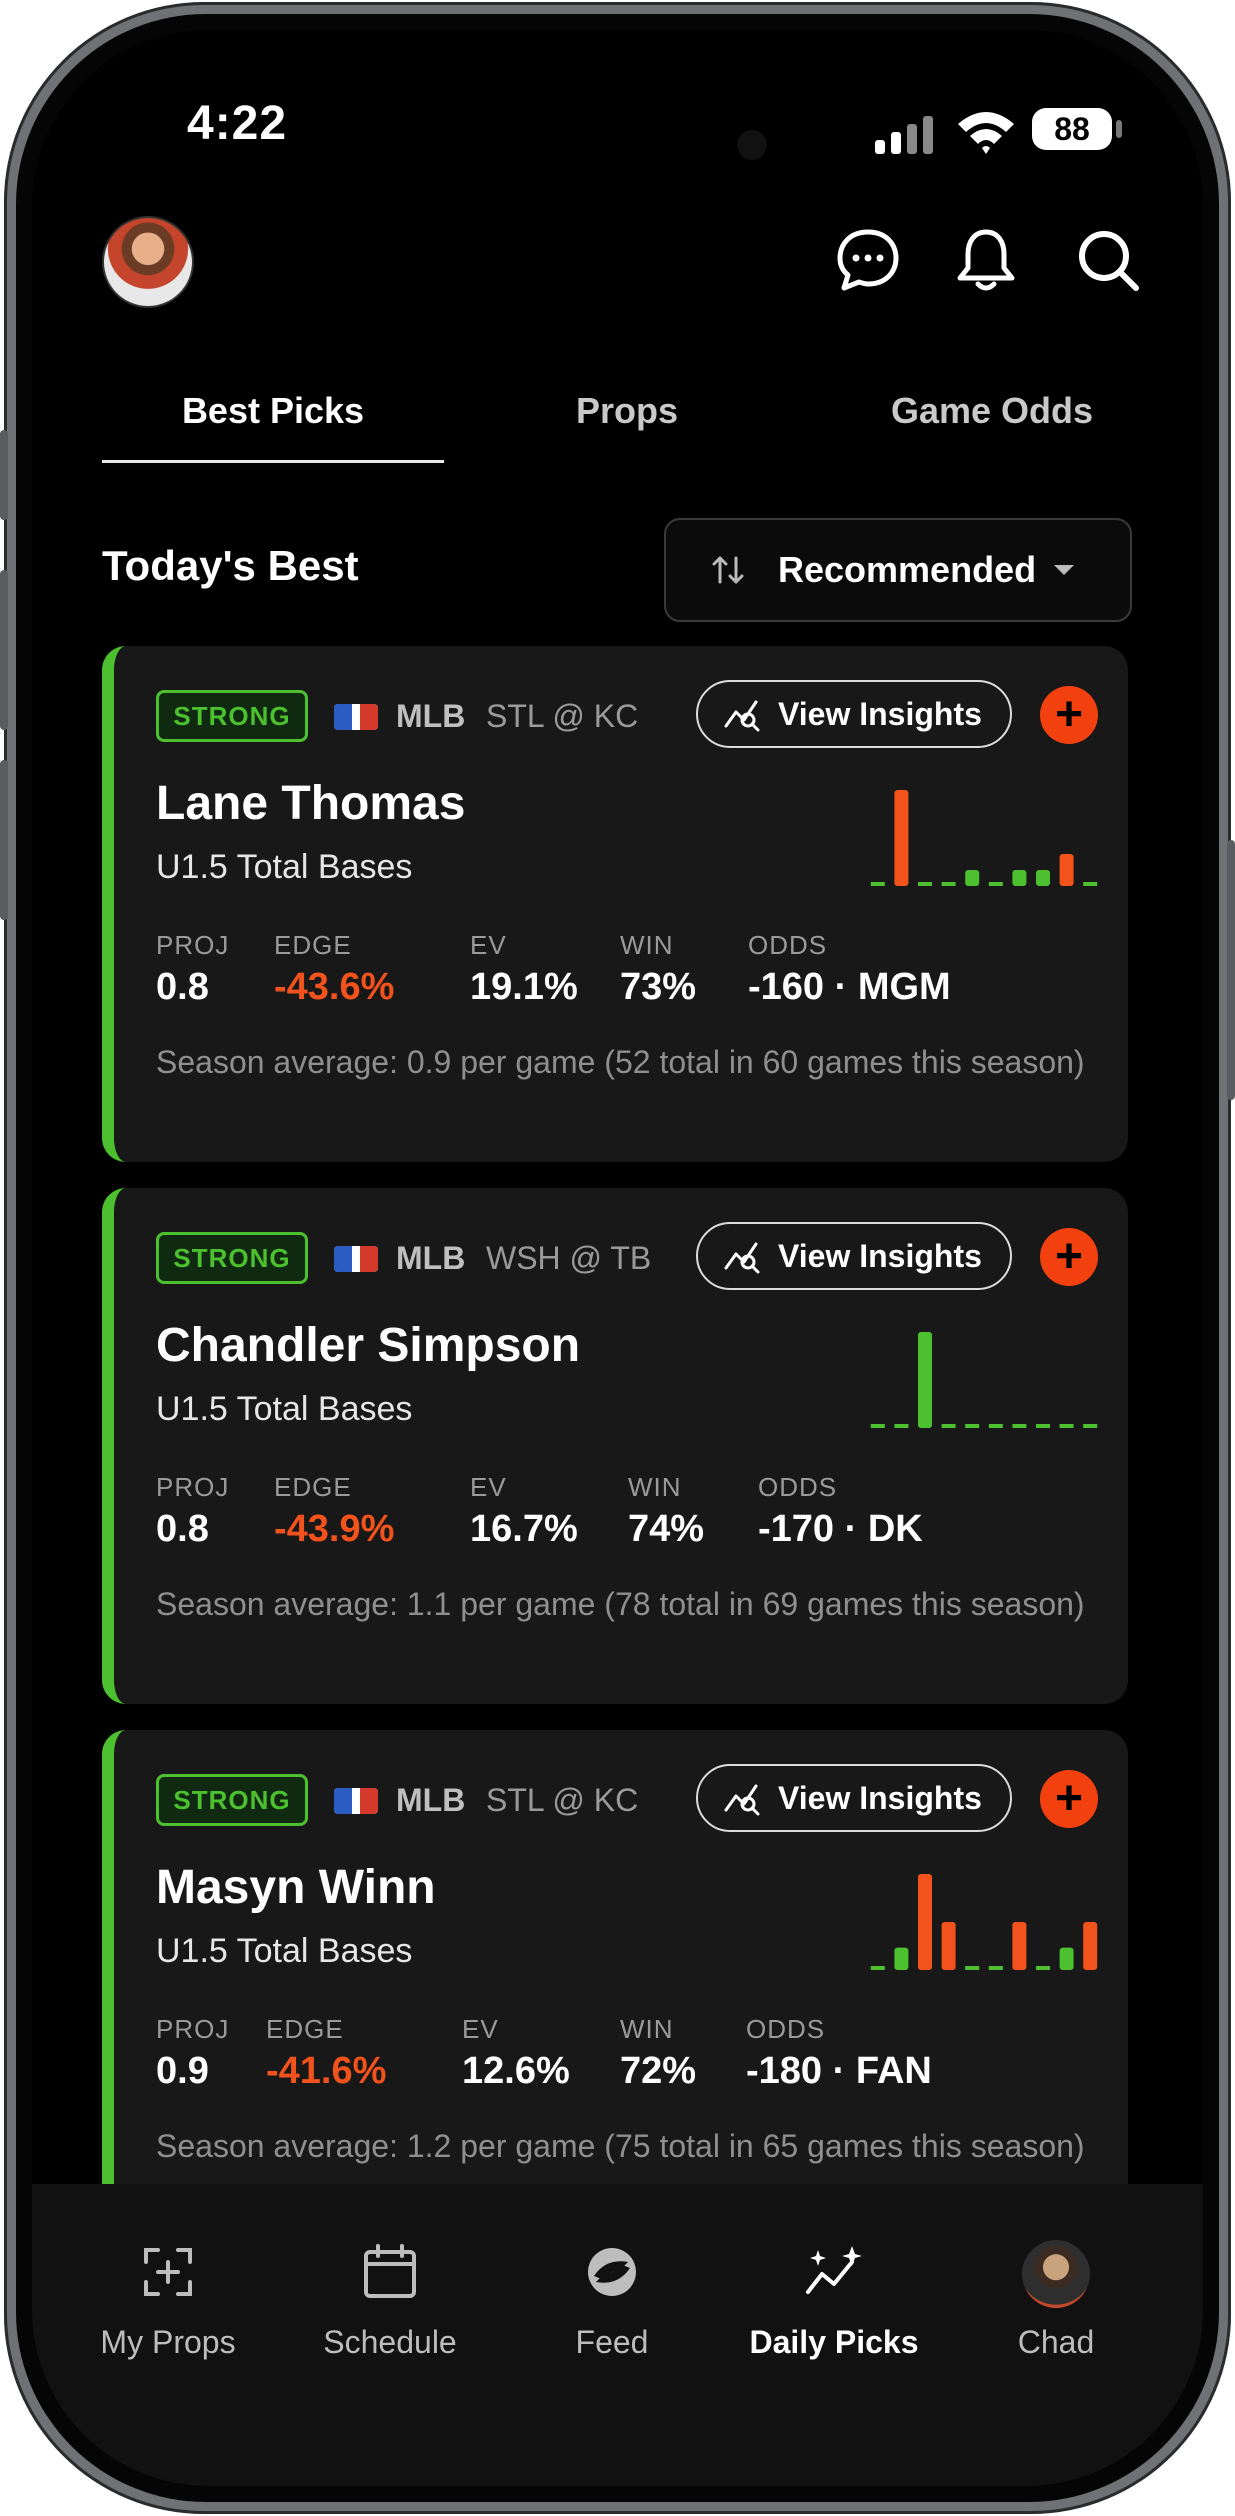 This screenshot has width=1235, height=2516. I want to click on front-camera, so click(752, 145).